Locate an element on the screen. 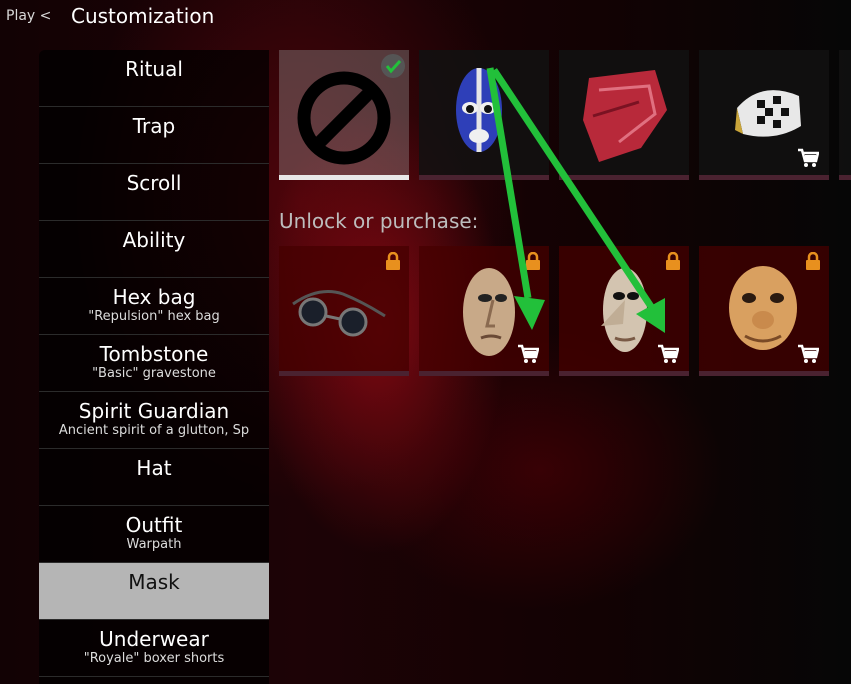 The image size is (851, 684). category-sublabel: Warpath is located at coordinates (154, 544).